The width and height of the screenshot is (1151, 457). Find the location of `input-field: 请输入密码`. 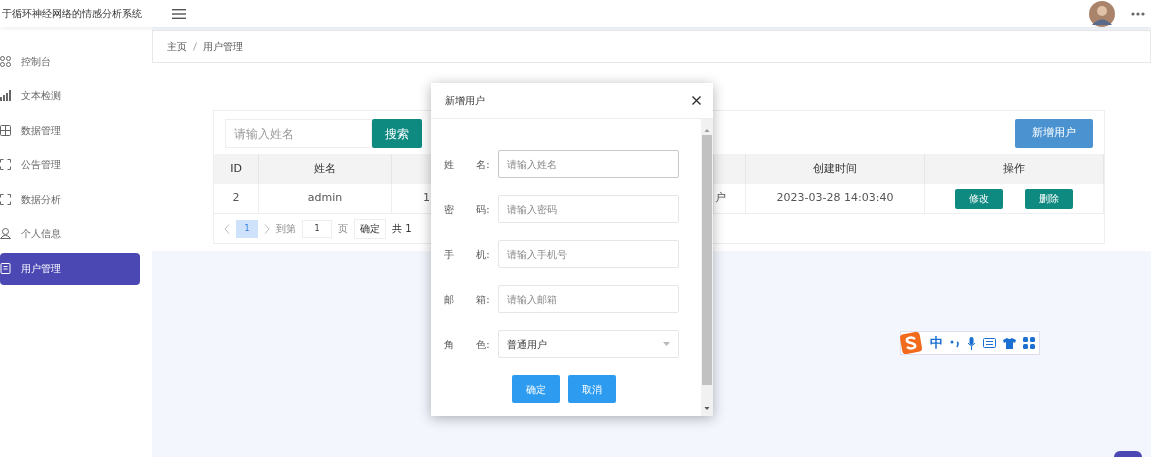

input-field: 请输入密码 is located at coordinates (588, 209).